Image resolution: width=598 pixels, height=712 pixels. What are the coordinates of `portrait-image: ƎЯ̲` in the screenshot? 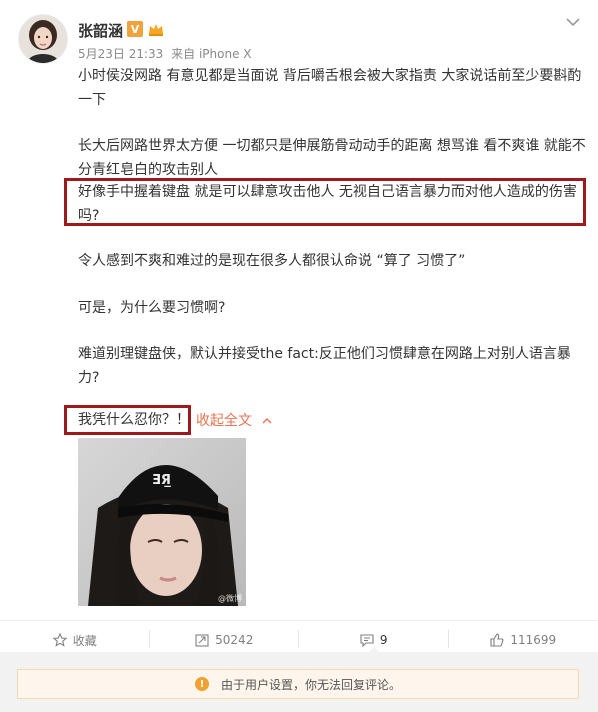 It's located at (162, 522).